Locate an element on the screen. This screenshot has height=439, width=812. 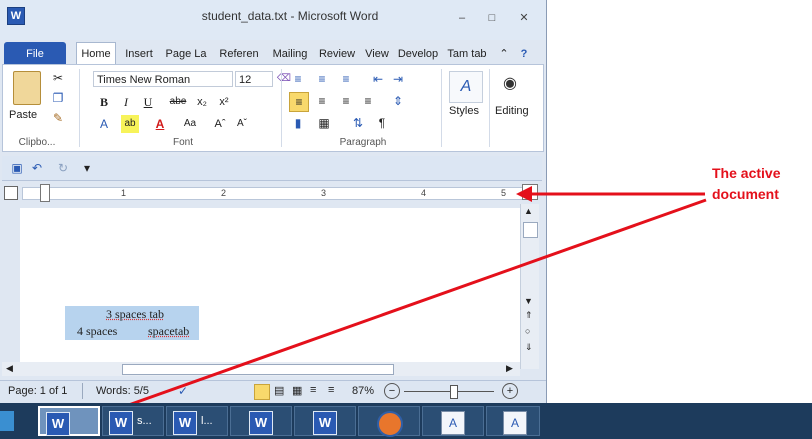
taskbar-item-word: W is located at coordinates (261, 421).